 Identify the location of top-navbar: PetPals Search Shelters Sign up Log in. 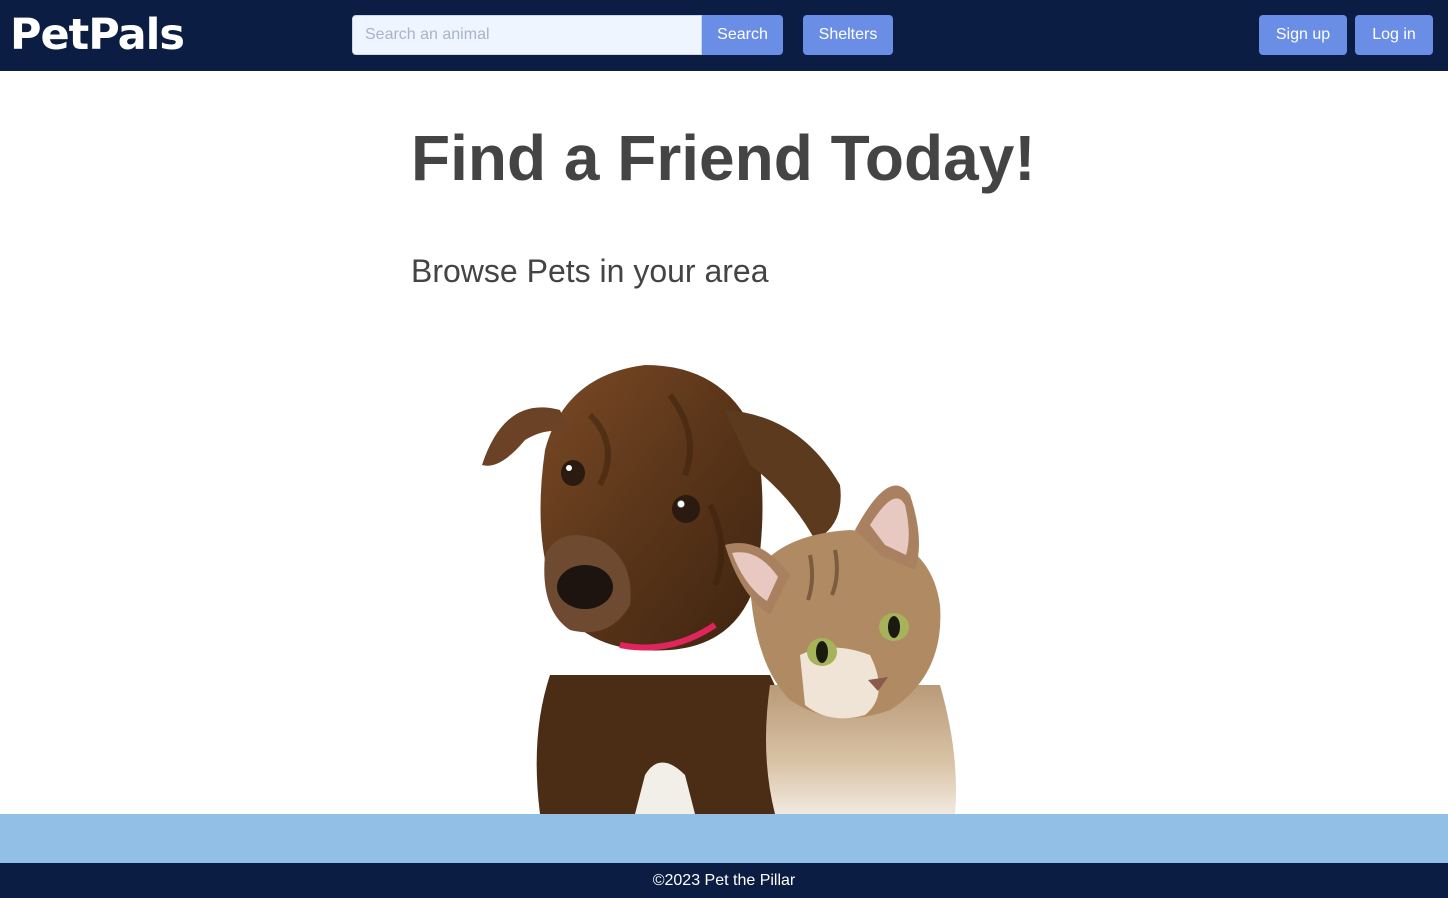
(724, 35).